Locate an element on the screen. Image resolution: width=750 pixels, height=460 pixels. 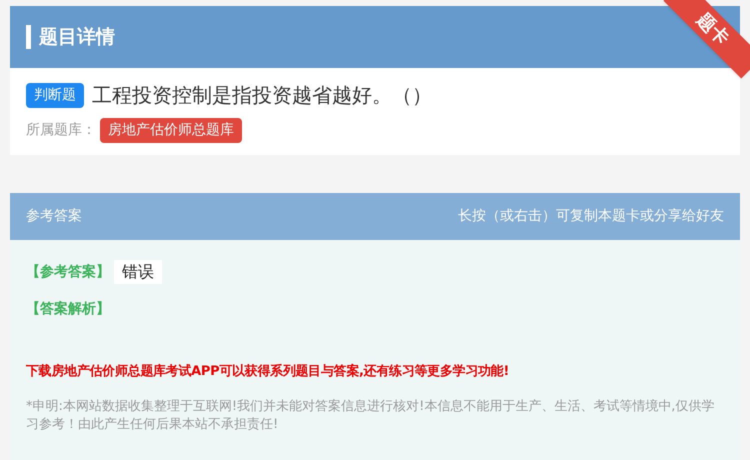
answer-value: 错误 is located at coordinates (138, 272).